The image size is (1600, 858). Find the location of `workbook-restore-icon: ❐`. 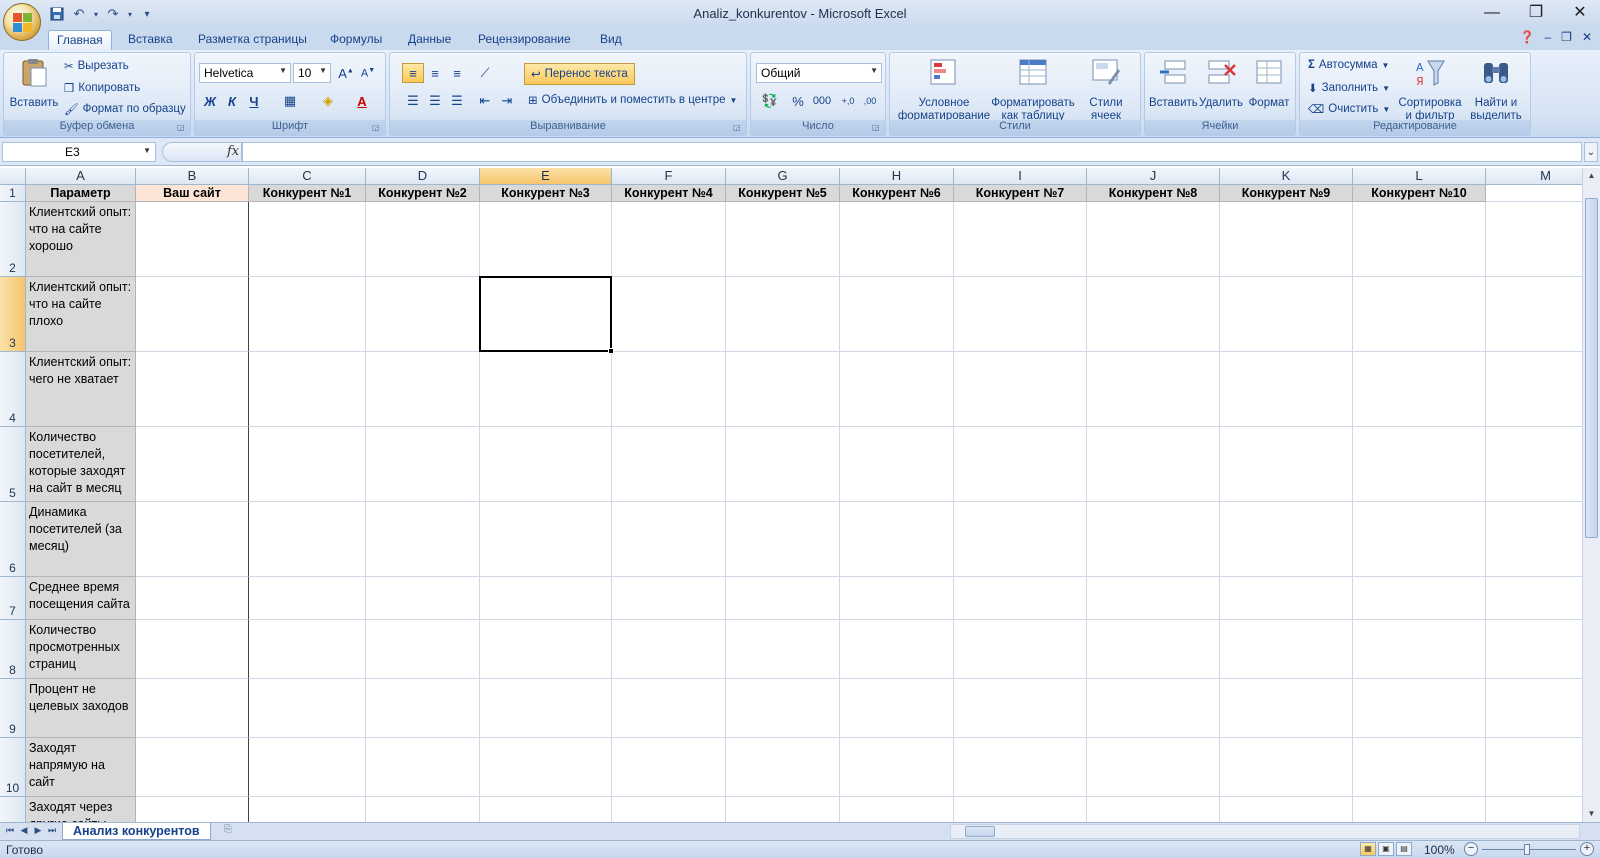

workbook-restore-icon: ❐ is located at coordinates (1566, 37).